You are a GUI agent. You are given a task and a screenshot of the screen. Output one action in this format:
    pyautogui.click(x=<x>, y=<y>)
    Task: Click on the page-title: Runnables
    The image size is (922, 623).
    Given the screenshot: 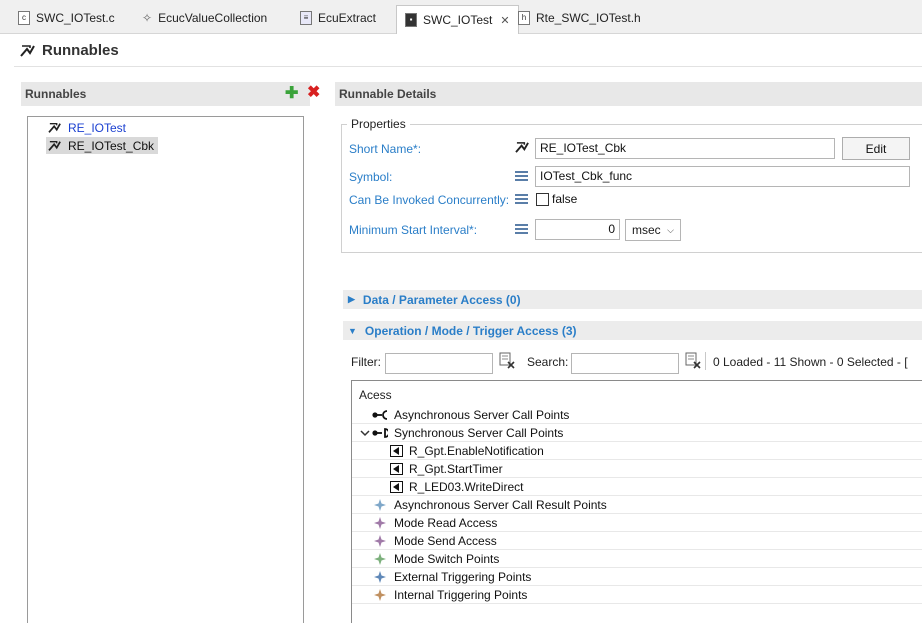 What is the action you would take?
    pyautogui.click(x=69, y=50)
    